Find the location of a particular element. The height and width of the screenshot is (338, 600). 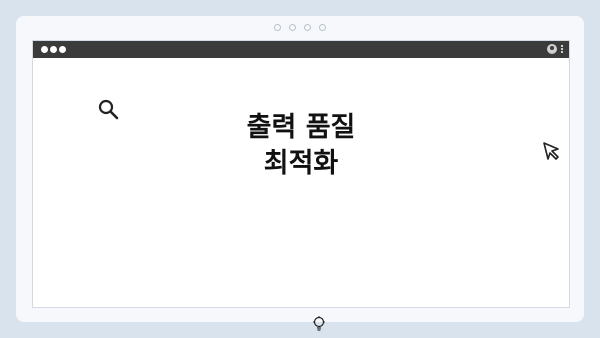

title-line-2: 최적화 is located at coordinates (301, 163).